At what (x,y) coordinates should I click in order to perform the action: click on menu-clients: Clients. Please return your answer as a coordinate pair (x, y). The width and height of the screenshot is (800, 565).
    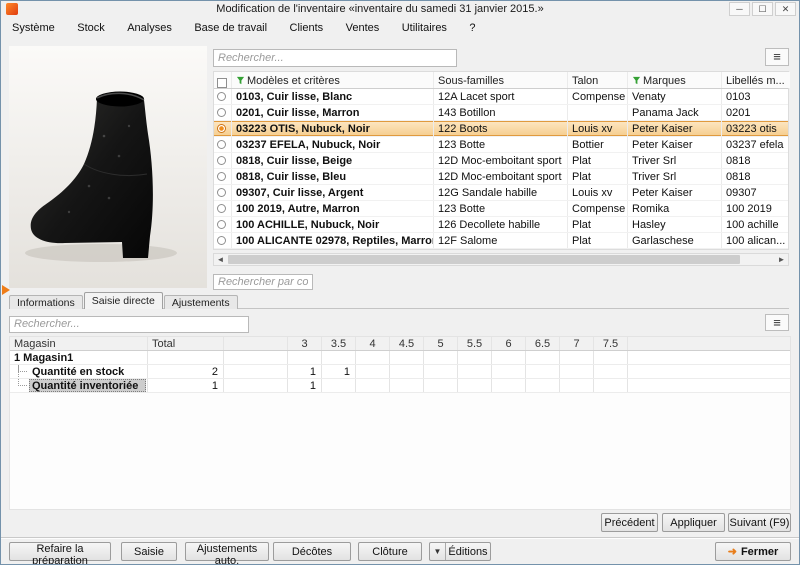
    Looking at the image, I should click on (307, 28).